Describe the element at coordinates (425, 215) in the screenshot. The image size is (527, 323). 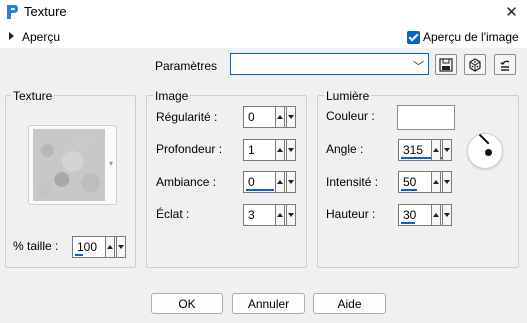
I see `height-stepper: 30` at that location.